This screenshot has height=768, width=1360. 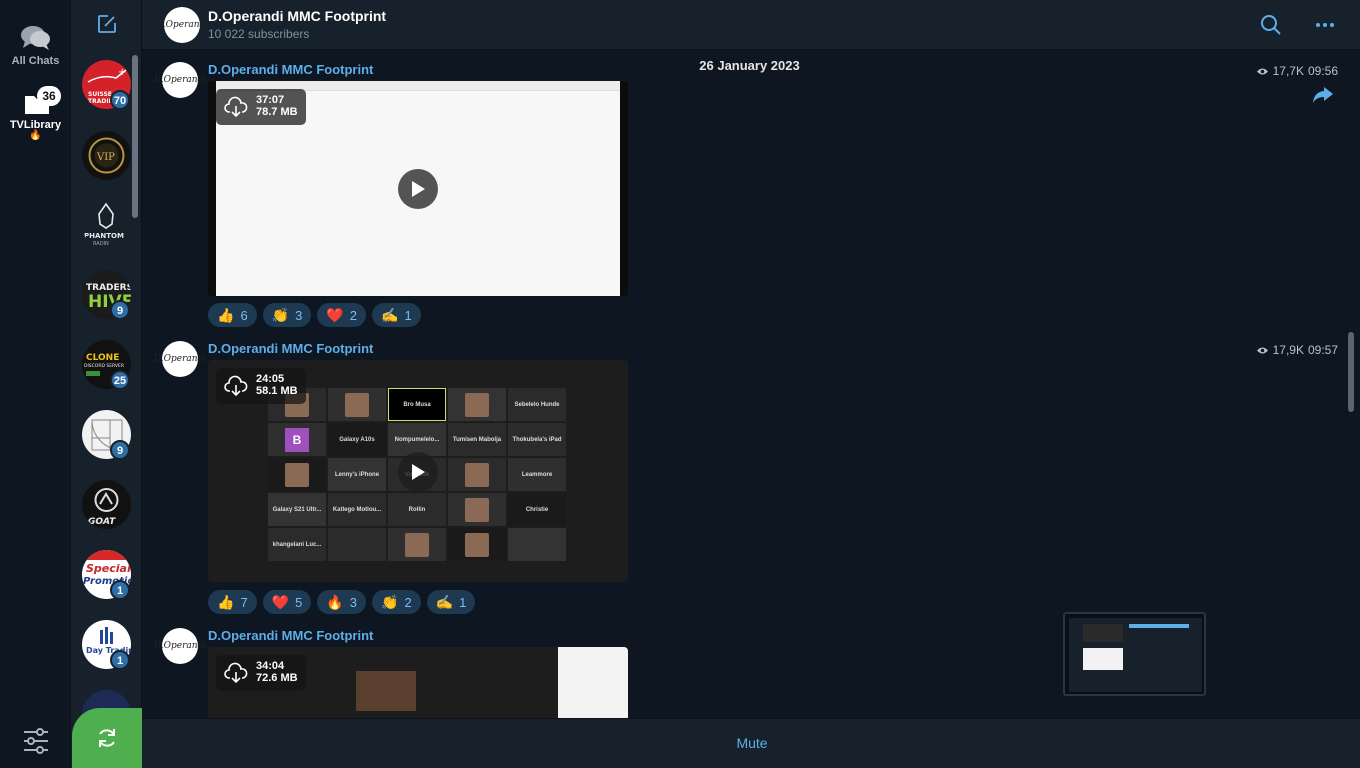 What do you see at coordinates (1288, 350) in the screenshot?
I see `post-views: 17,9K` at bounding box center [1288, 350].